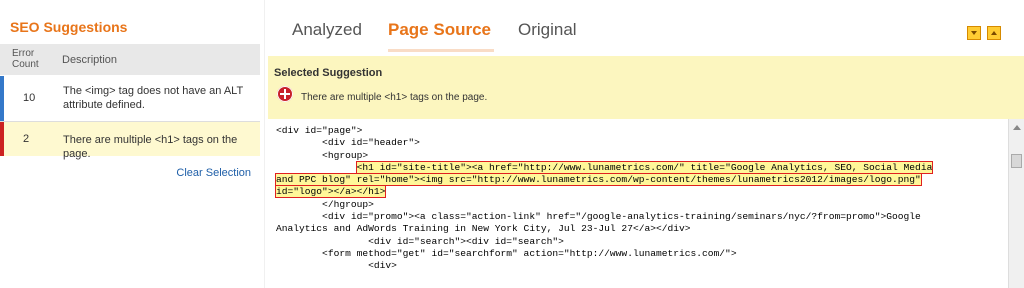 The height and width of the screenshot is (288, 1024). Describe the element at coordinates (319, 130) in the screenshot. I see `code-line: <div id="page">` at that location.